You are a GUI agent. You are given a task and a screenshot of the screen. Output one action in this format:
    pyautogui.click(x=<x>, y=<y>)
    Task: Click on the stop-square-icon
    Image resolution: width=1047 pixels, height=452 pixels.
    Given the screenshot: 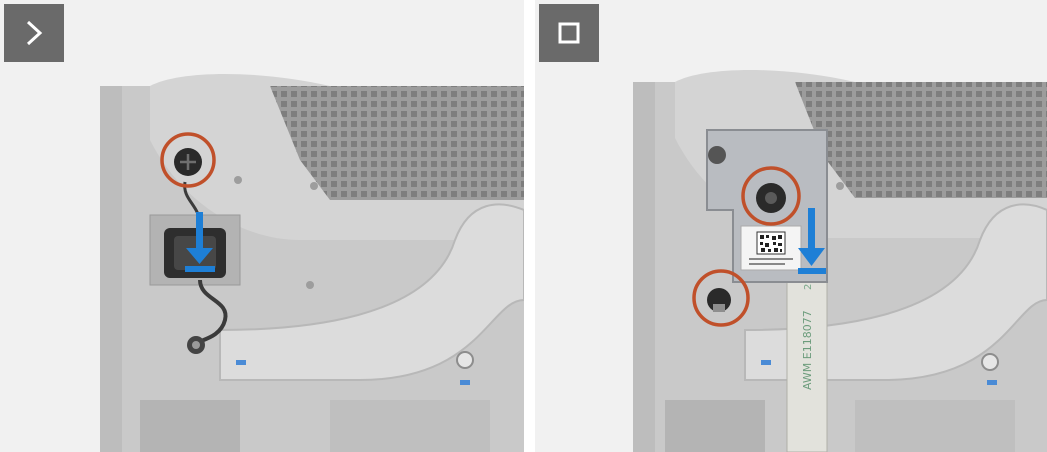 What is the action you would take?
    pyautogui.click(x=569, y=33)
    